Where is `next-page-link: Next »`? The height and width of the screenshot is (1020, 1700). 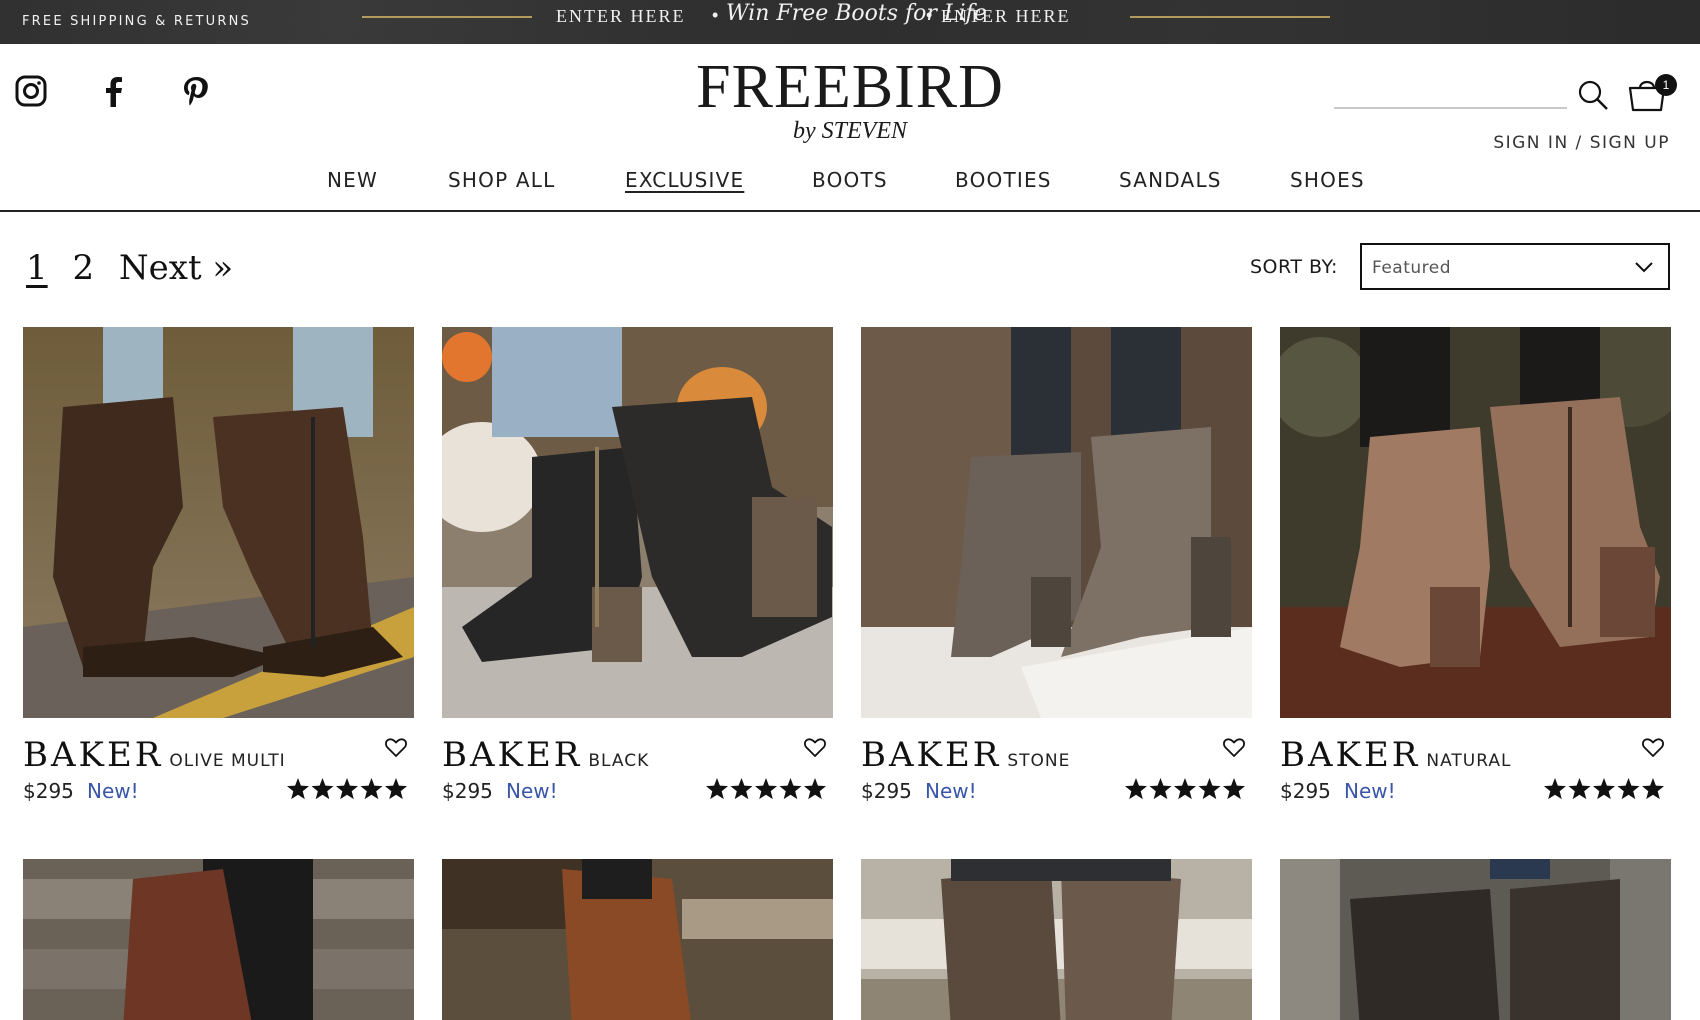 next-page-link: Next » is located at coordinates (176, 268).